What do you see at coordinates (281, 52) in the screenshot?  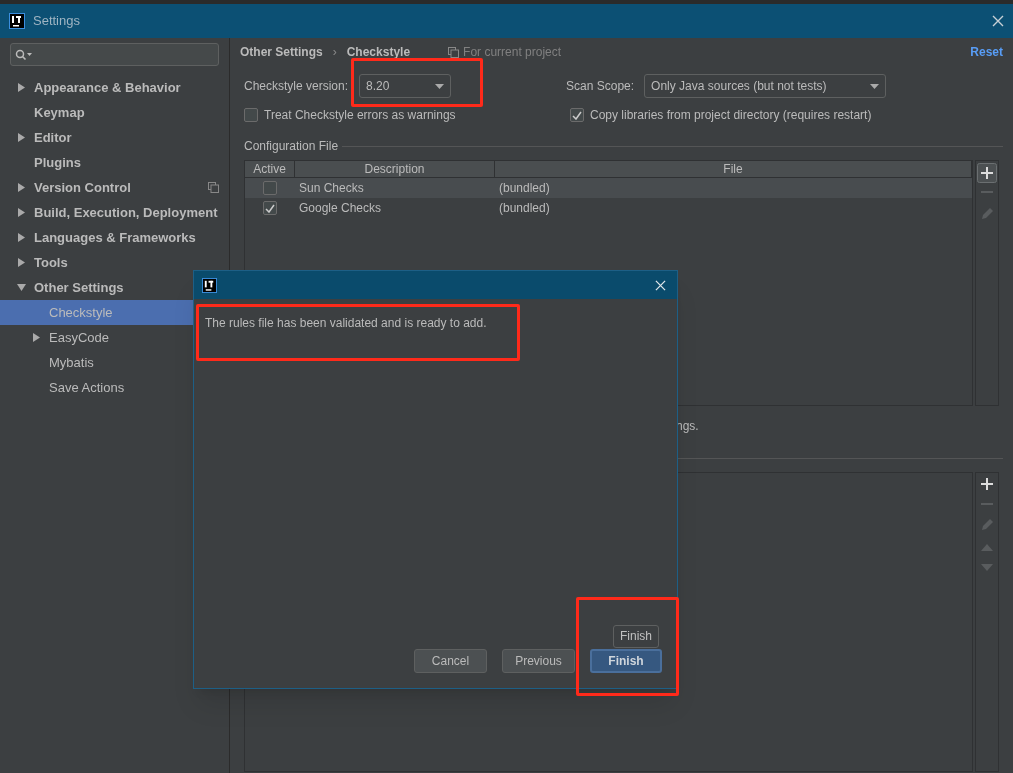 I see `breadcrumb-item: Other Settings` at bounding box center [281, 52].